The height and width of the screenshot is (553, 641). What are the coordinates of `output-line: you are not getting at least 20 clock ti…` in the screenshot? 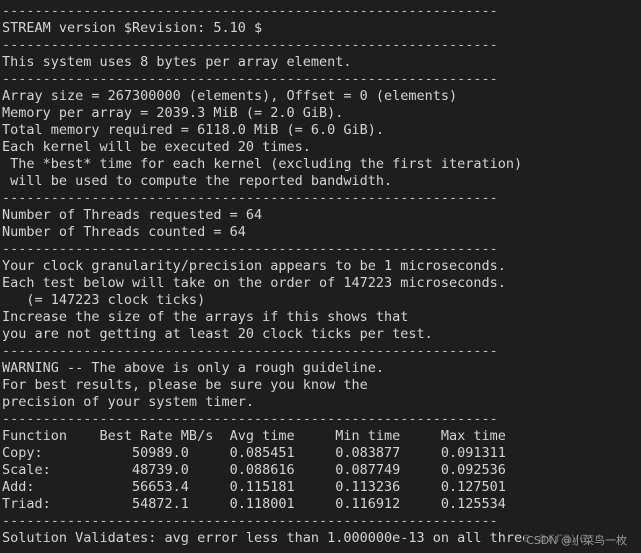 It's located at (217, 334).